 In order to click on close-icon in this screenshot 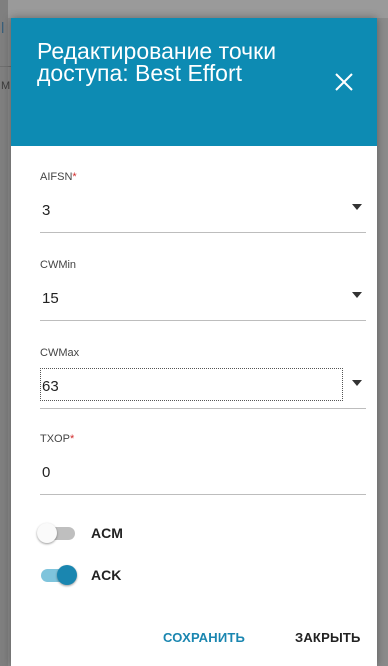, I will do `click(344, 82)`.